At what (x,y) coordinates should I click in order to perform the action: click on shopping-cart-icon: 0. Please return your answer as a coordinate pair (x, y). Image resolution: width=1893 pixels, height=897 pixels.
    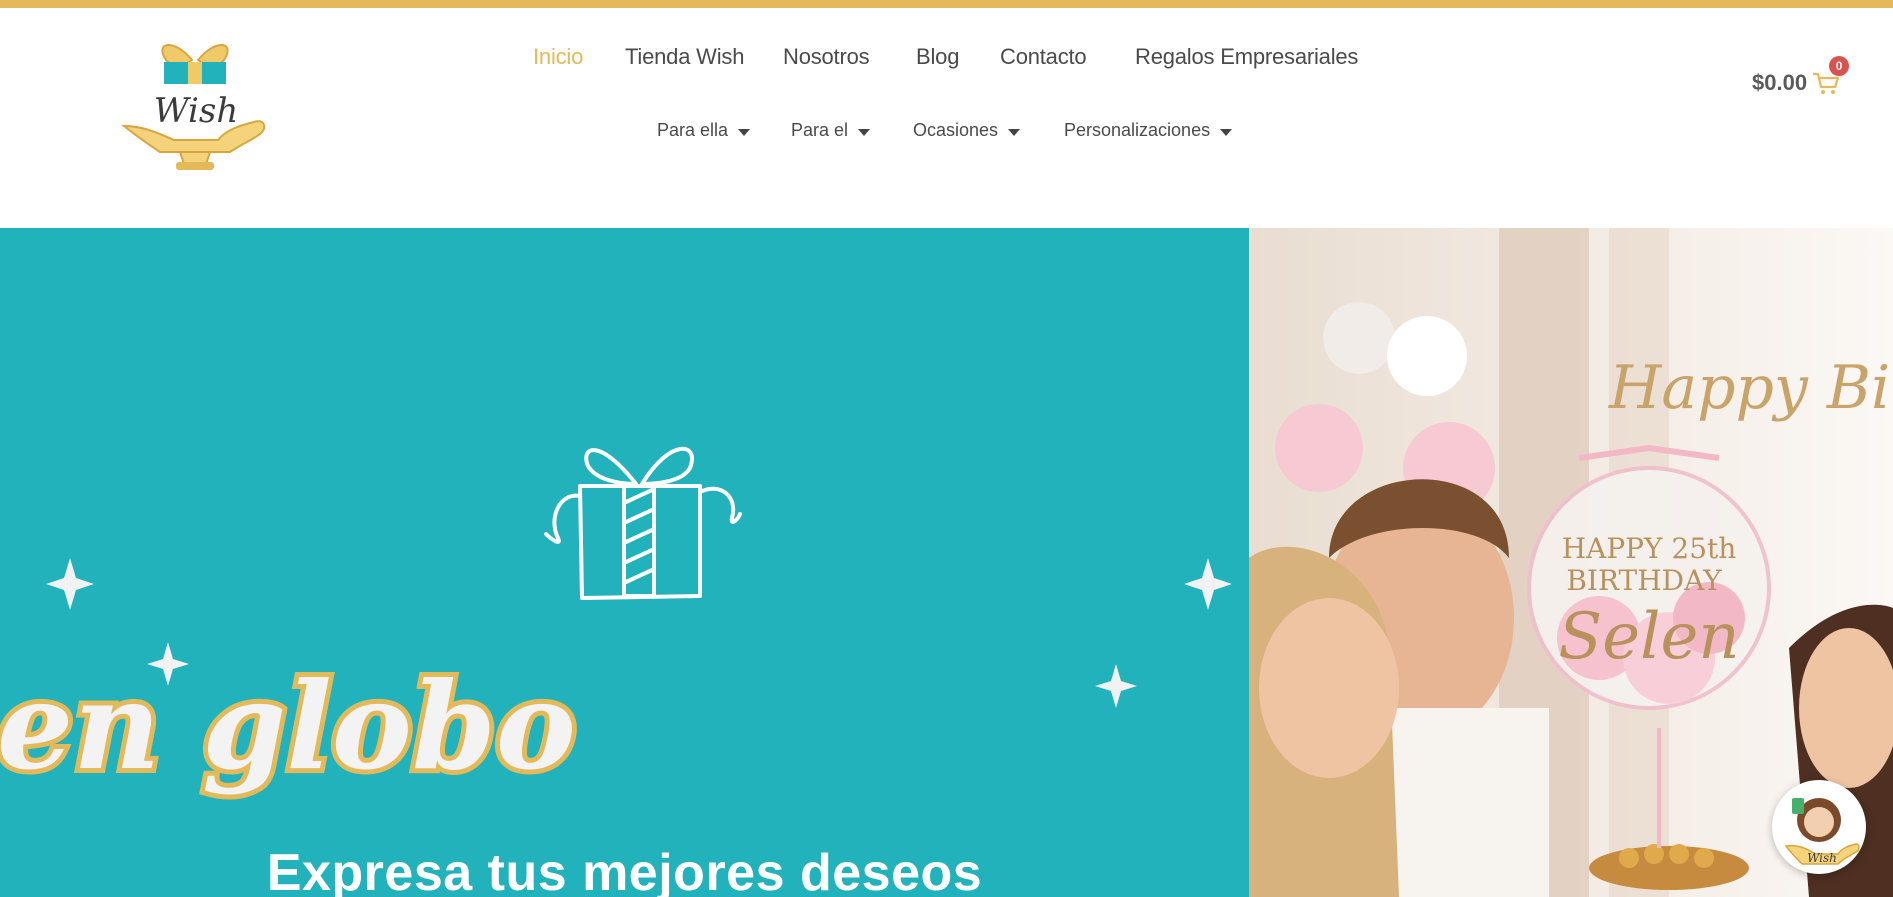
    Looking at the image, I should click on (1830, 77).